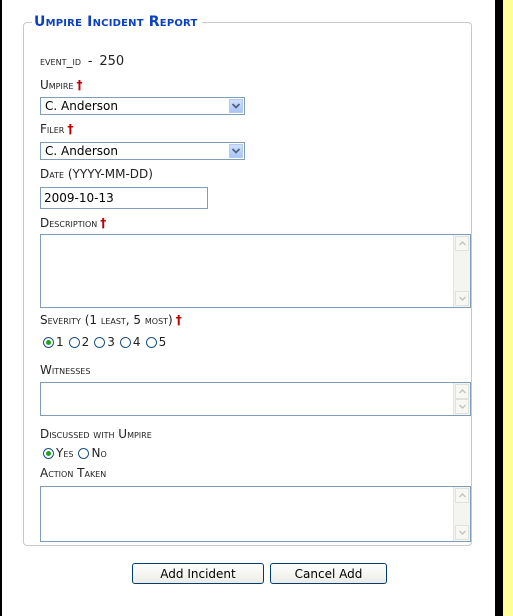 The height and width of the screenshot is (616, 513). What do you see at coordinates (65, 370) in the screenshot?
I see `witnesses-label: Witnesses` at bounding box center [65, 370].